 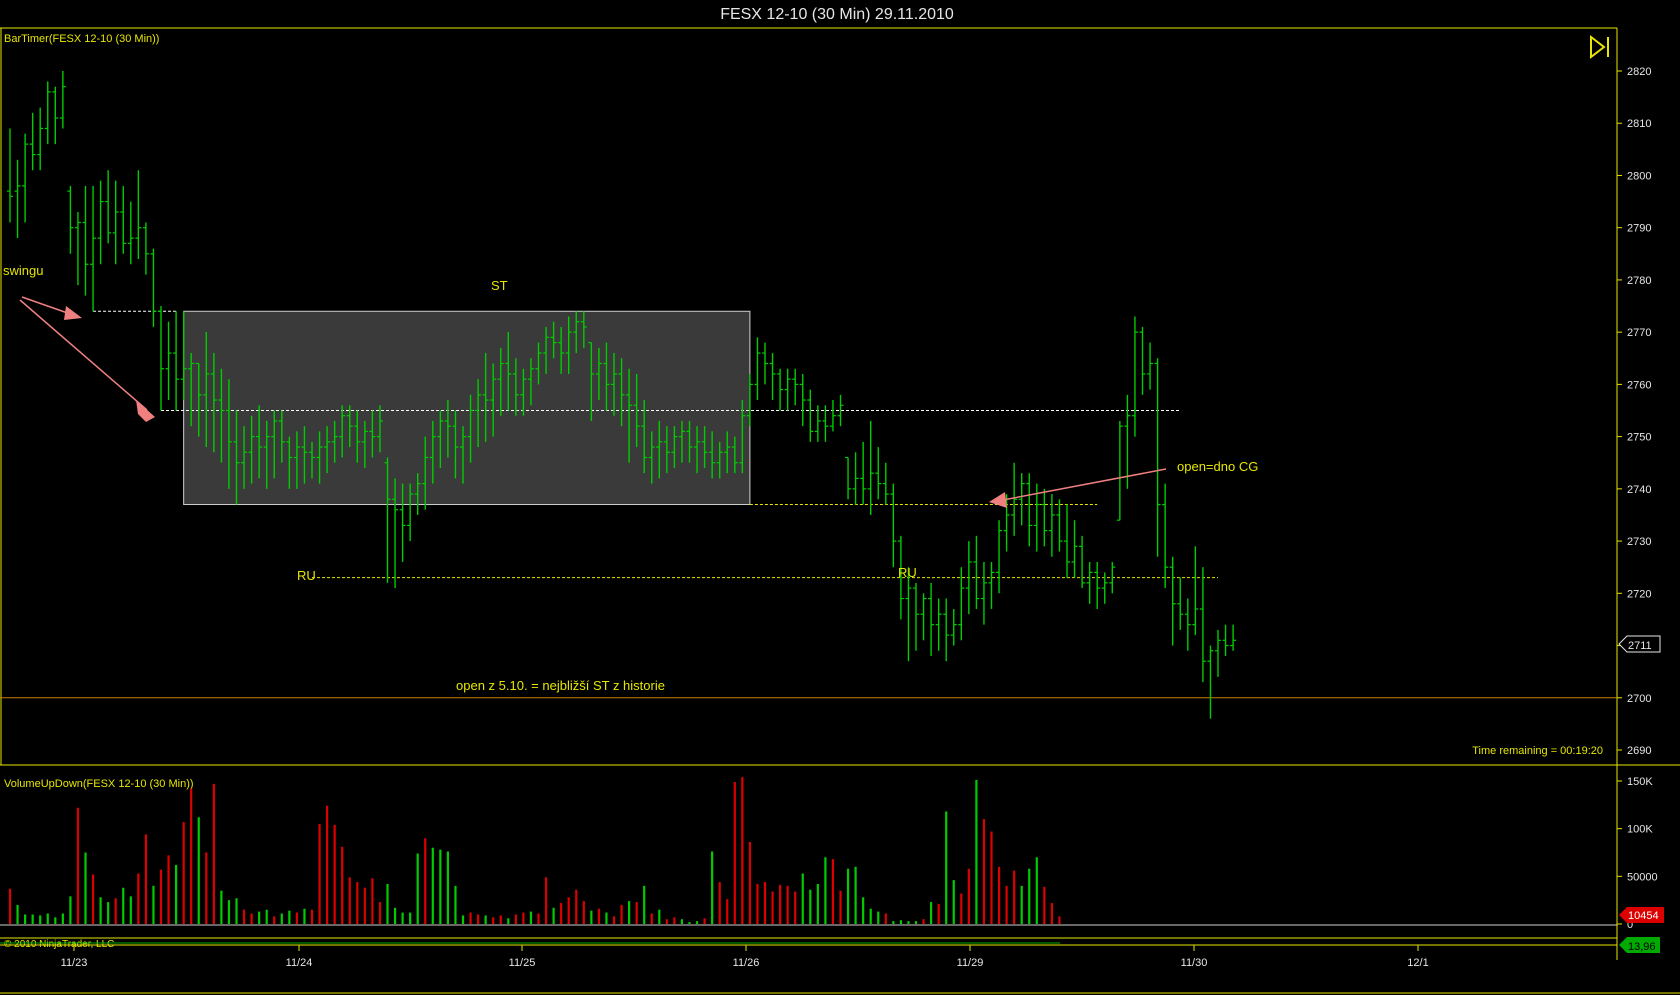 What do you see at coordinates (1194, 963) in the screenshot?
I see `date-tick-label: 11/30` at bounding box center [1194, 963].